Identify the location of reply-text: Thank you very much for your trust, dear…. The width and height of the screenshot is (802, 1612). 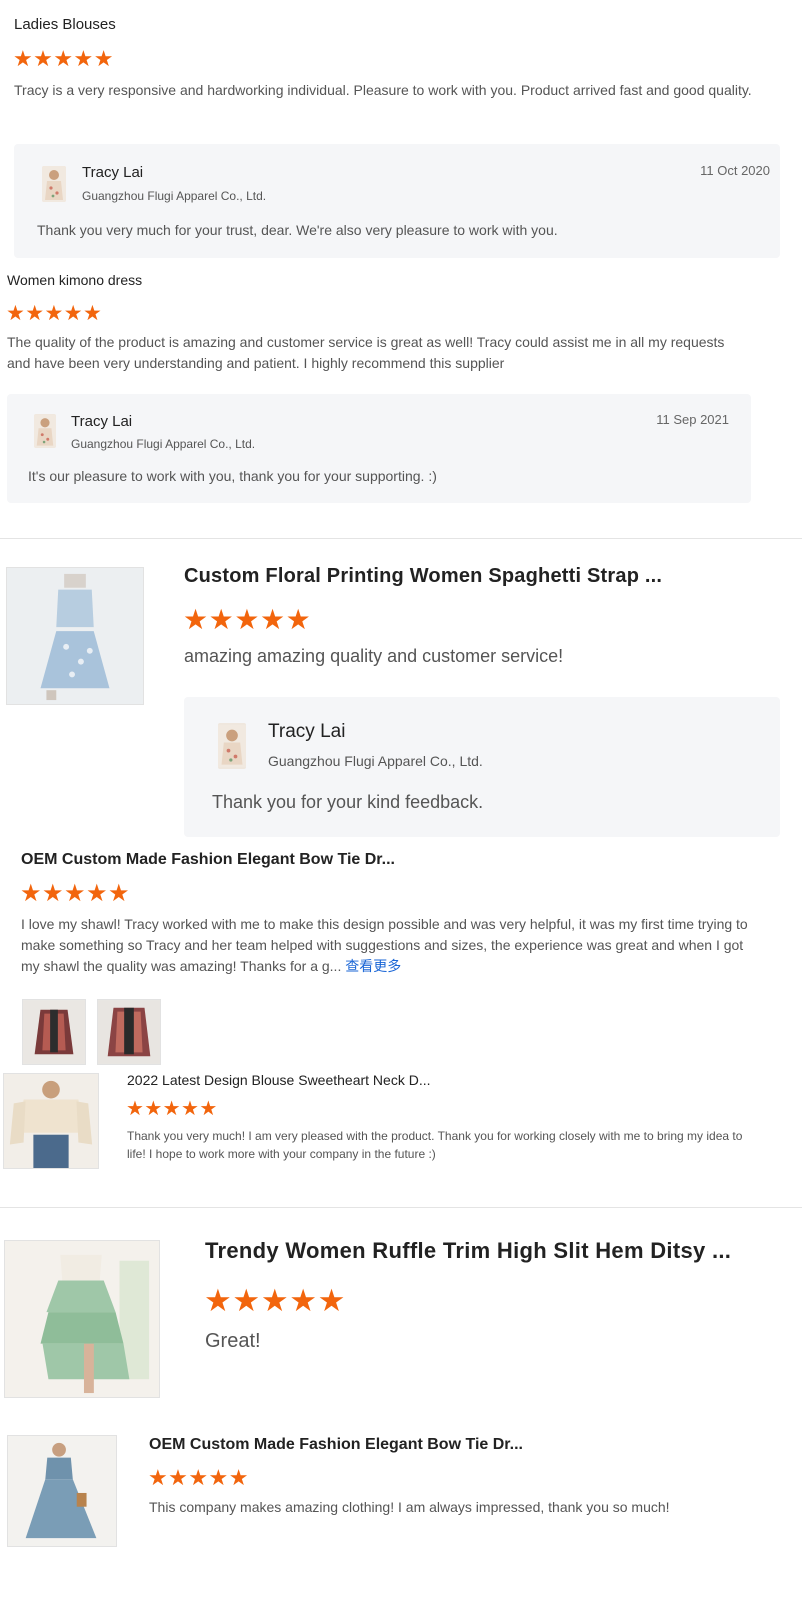
(297, 230).